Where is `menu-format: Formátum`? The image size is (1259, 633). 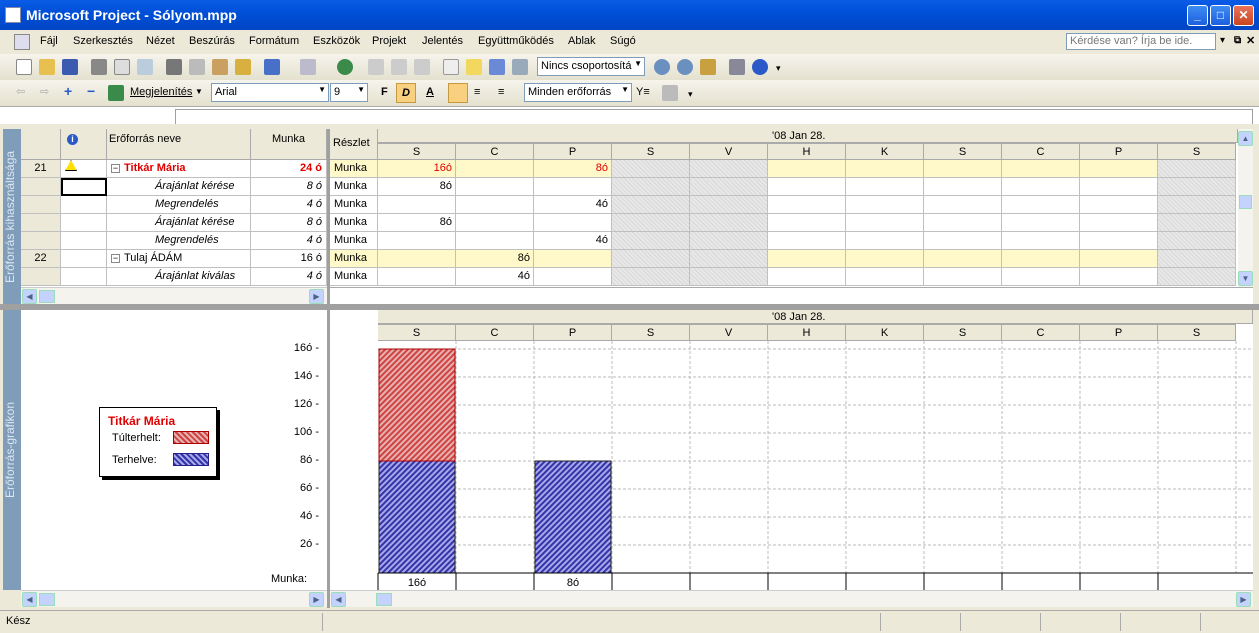
menu-format: Formátum is located at coordinates (274, 41).